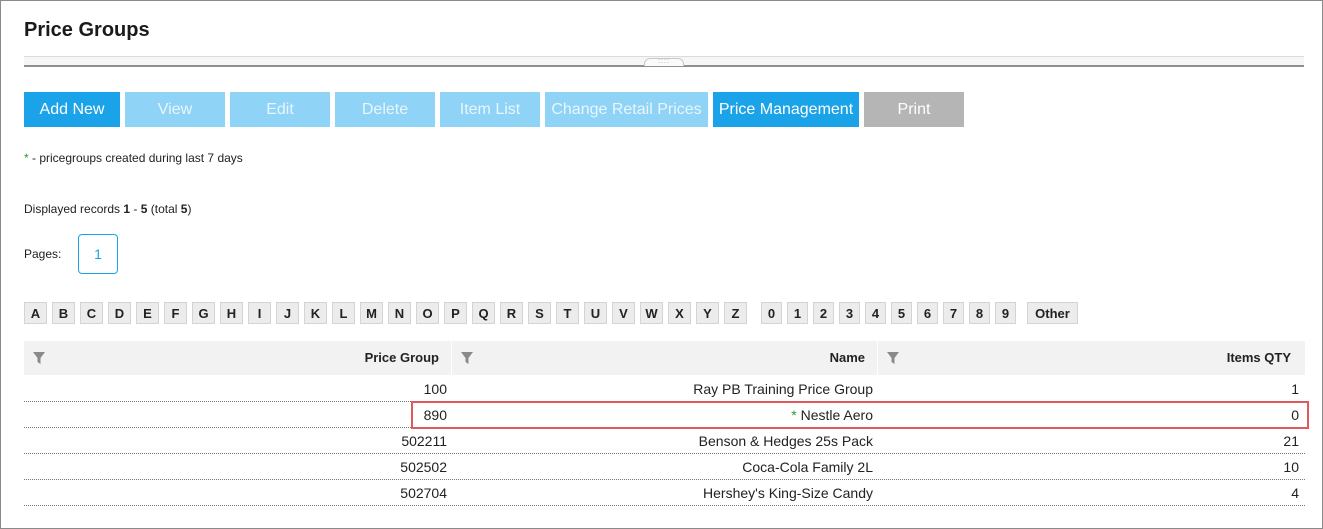 The height and width of the screenshot is (529, 1323). What do you see at coordinates (231, 313) in the screenshot?
I see `letter-filter-h: H` at bounding box center [231, 313].